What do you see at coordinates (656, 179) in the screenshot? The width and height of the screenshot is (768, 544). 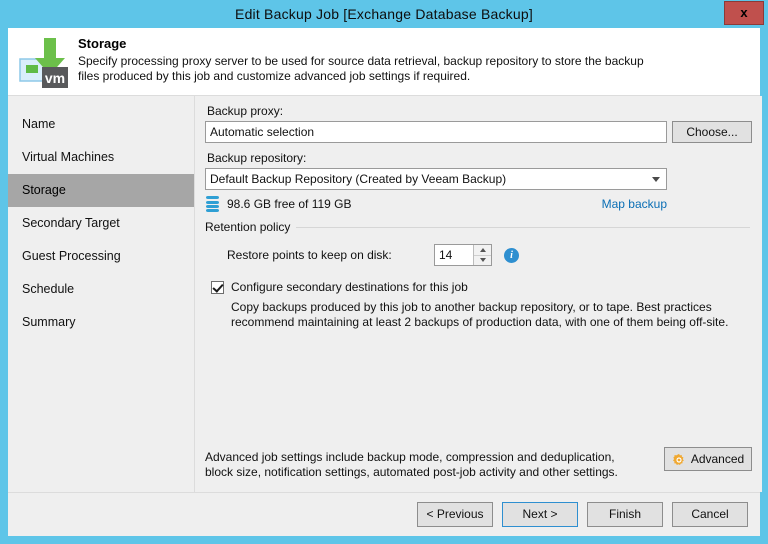 I see `chevron-down-icon` at bounding box center [656, 179].